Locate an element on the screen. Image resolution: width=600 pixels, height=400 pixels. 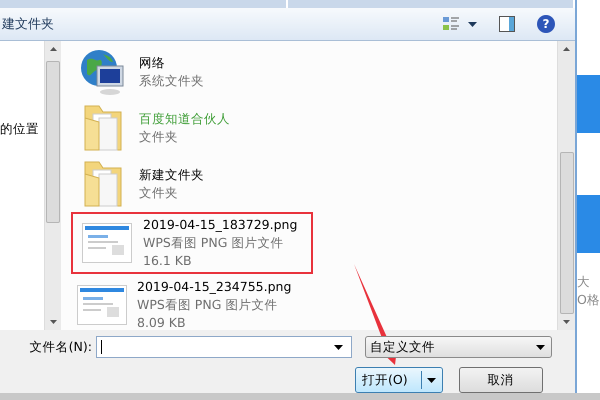
view-options-icon is located at coordinates (451, 24).